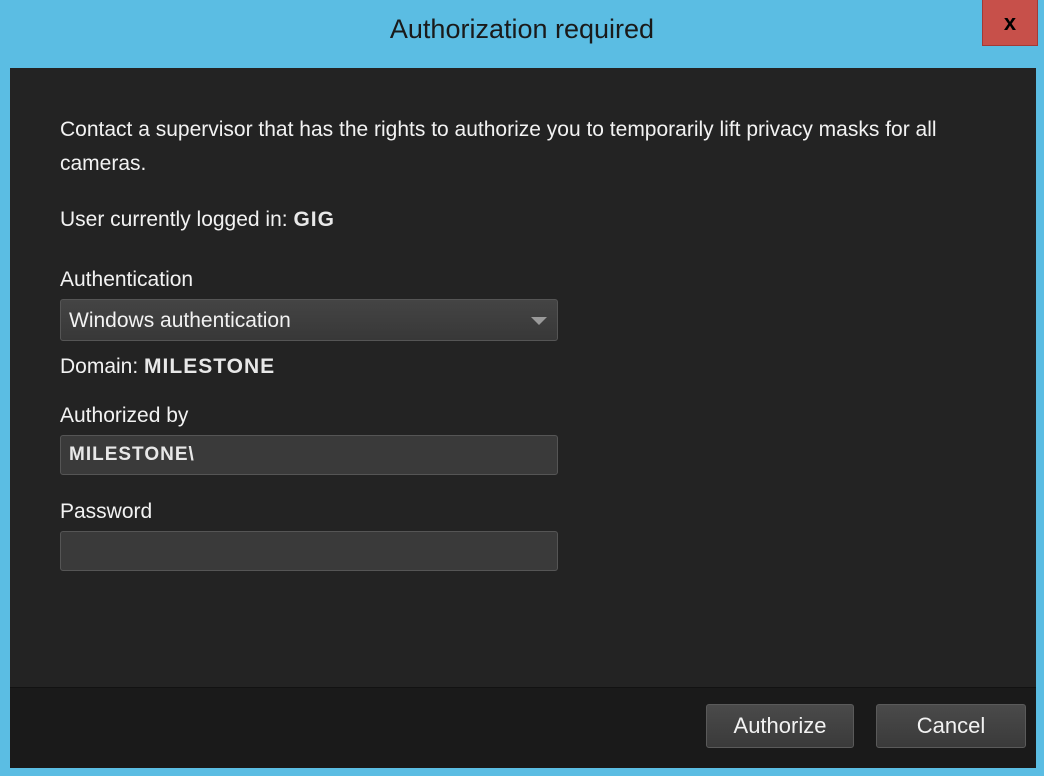 This screenshot has width=1044, height=776. I want to click on user-logged-in-row: User currently logged in: GIG, so click(197, 220).